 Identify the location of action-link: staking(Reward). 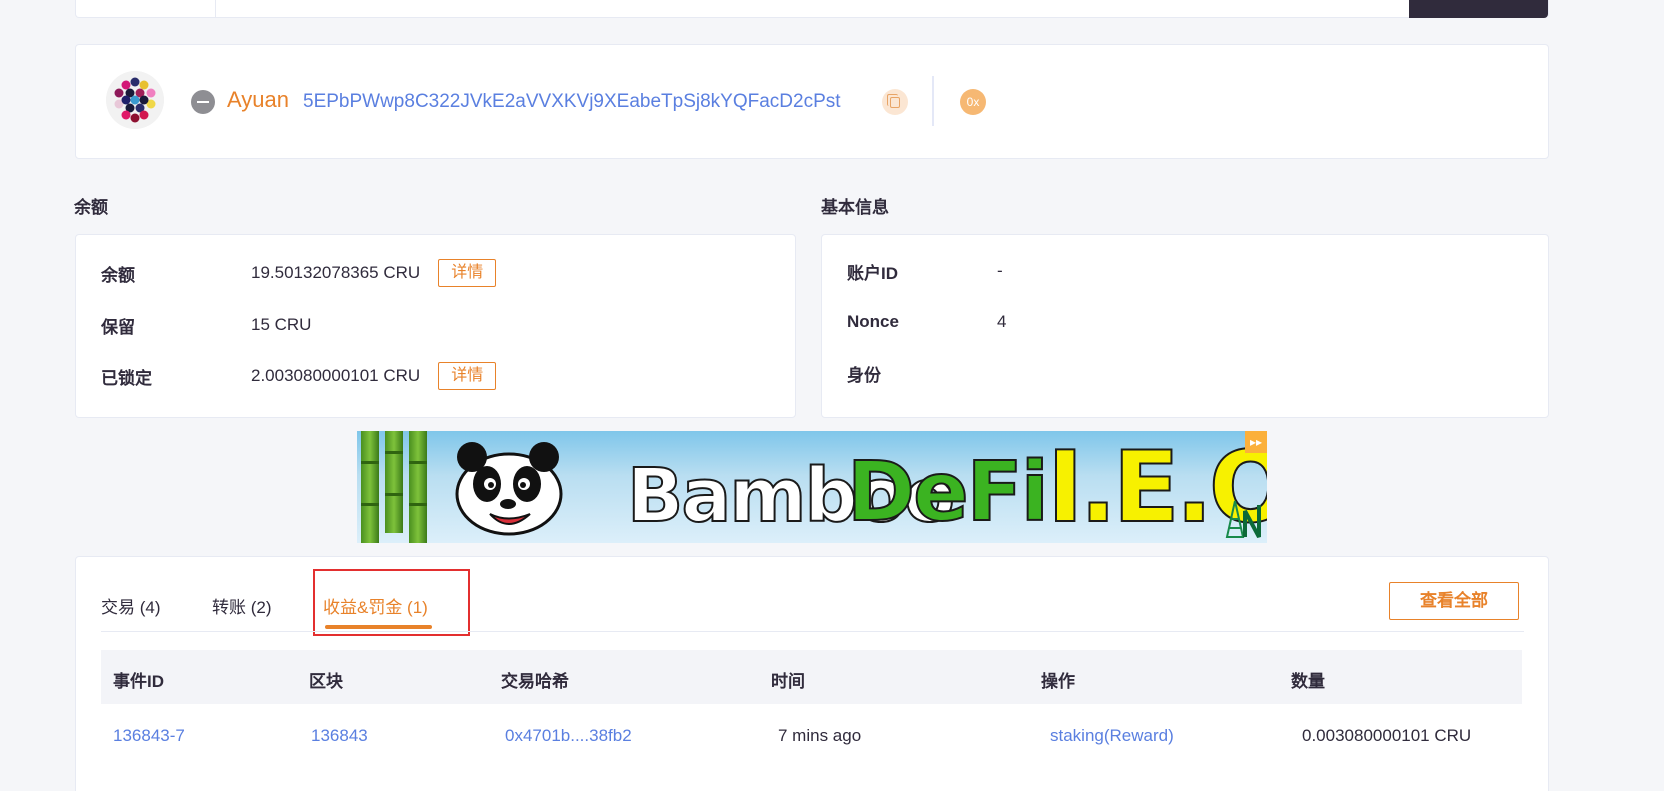
(1112, 736).